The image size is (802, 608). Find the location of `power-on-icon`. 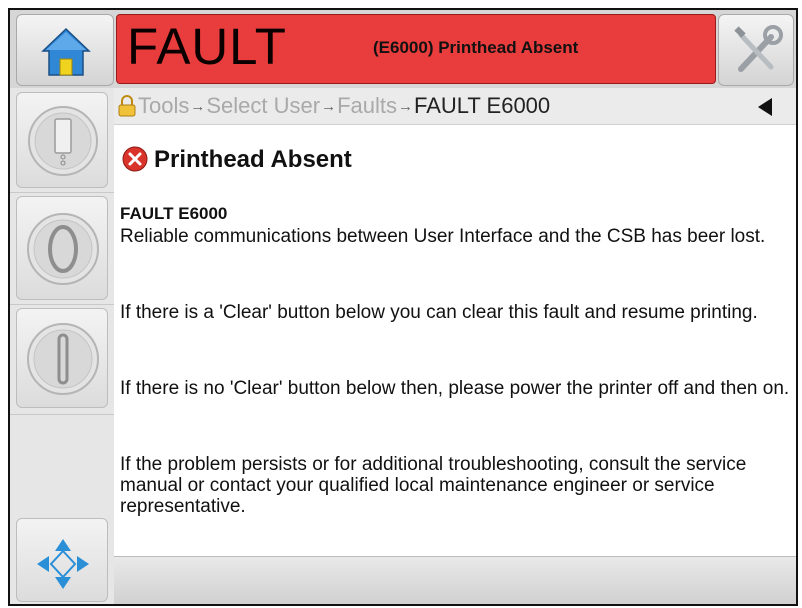

power-on-icon is located at coordinates (63, 359).